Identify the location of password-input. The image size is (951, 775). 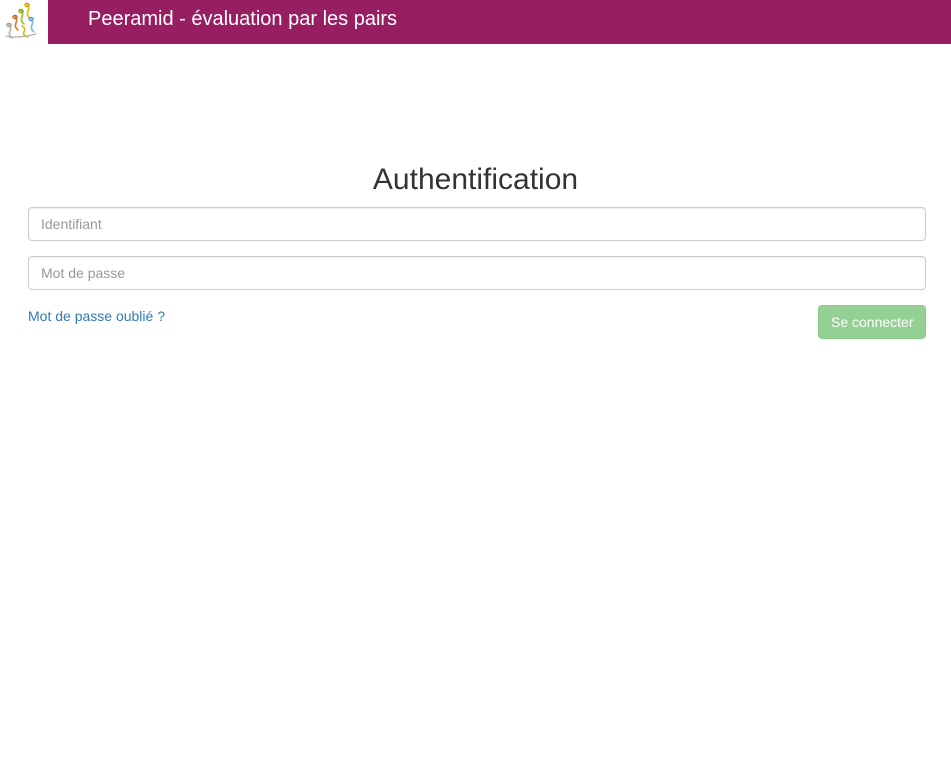
(477, 273).